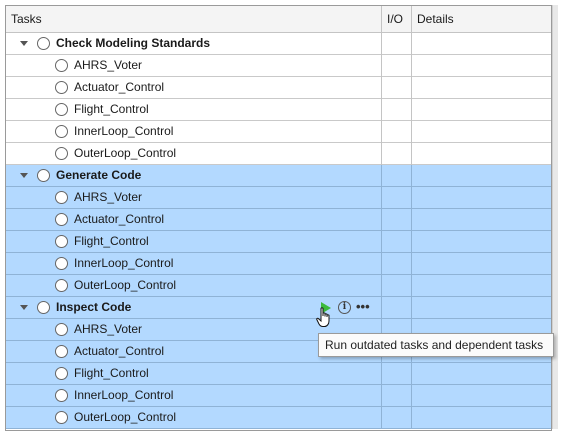  Describe the element at coordinates (436, 345) in the screenshot. I see `tooltip: Run outdated tasks and dependent tasks` at that location.